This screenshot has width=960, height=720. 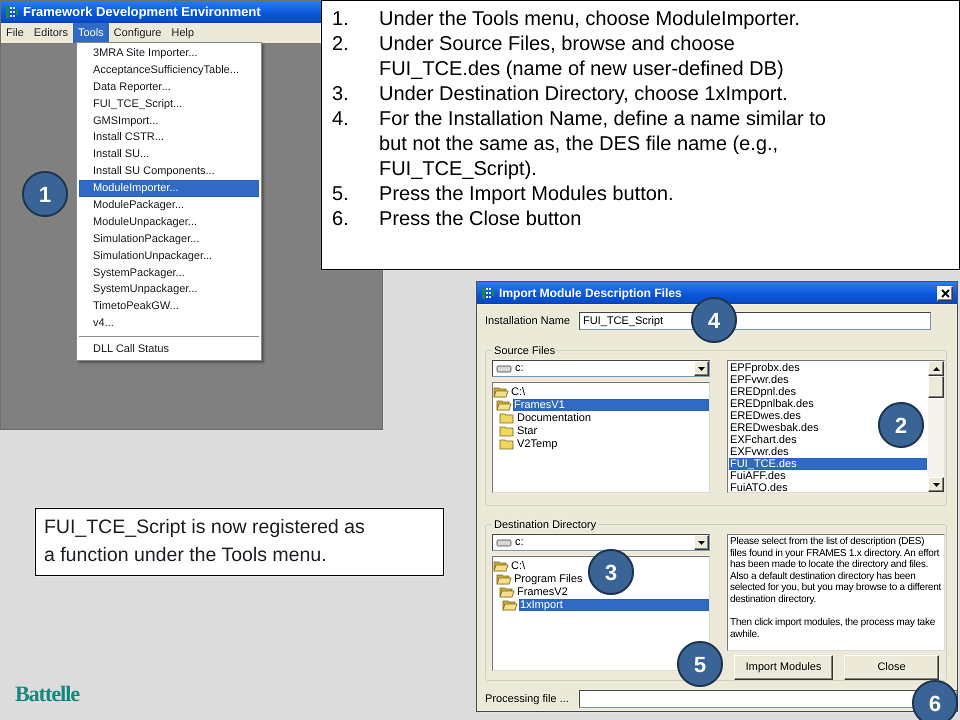 I want to click on step-number: 5., so click(x=341, y=194).